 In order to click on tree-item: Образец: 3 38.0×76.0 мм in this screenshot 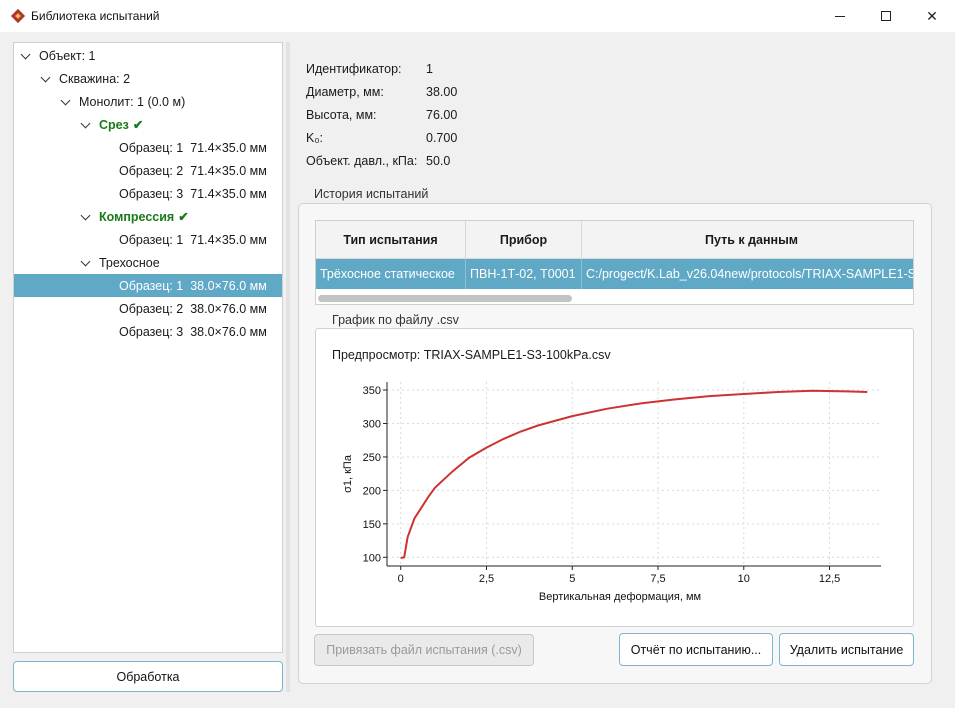, I will do `click(148, 331)`.